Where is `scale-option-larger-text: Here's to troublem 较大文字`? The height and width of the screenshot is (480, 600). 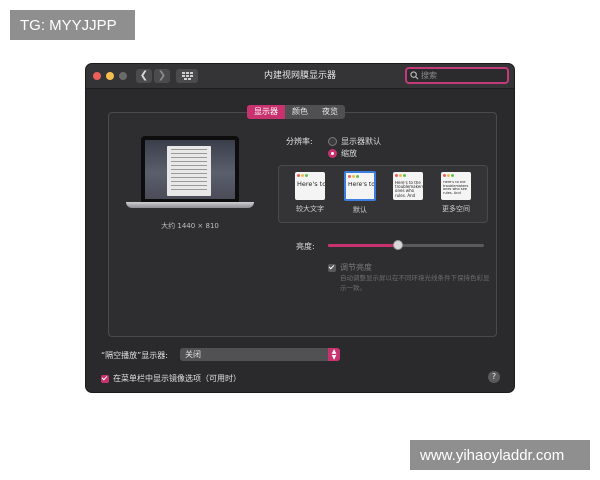 scale-option-larger-text: Here's to troublem 较大文字 is located at coordinates (310, 193).